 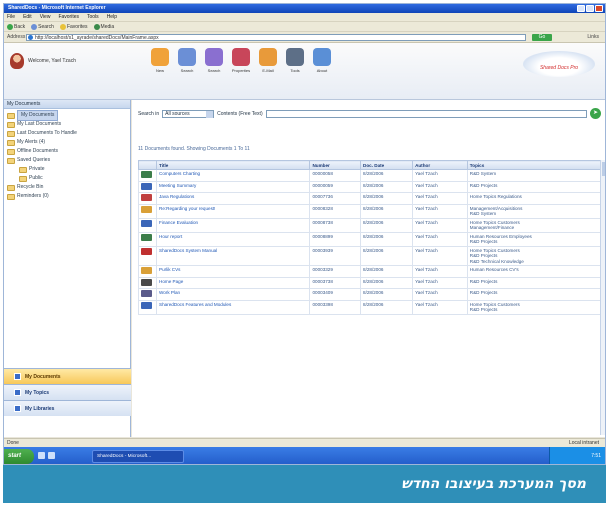 I want to click on toolbar-button-0: New, so click(x=160, y=60).